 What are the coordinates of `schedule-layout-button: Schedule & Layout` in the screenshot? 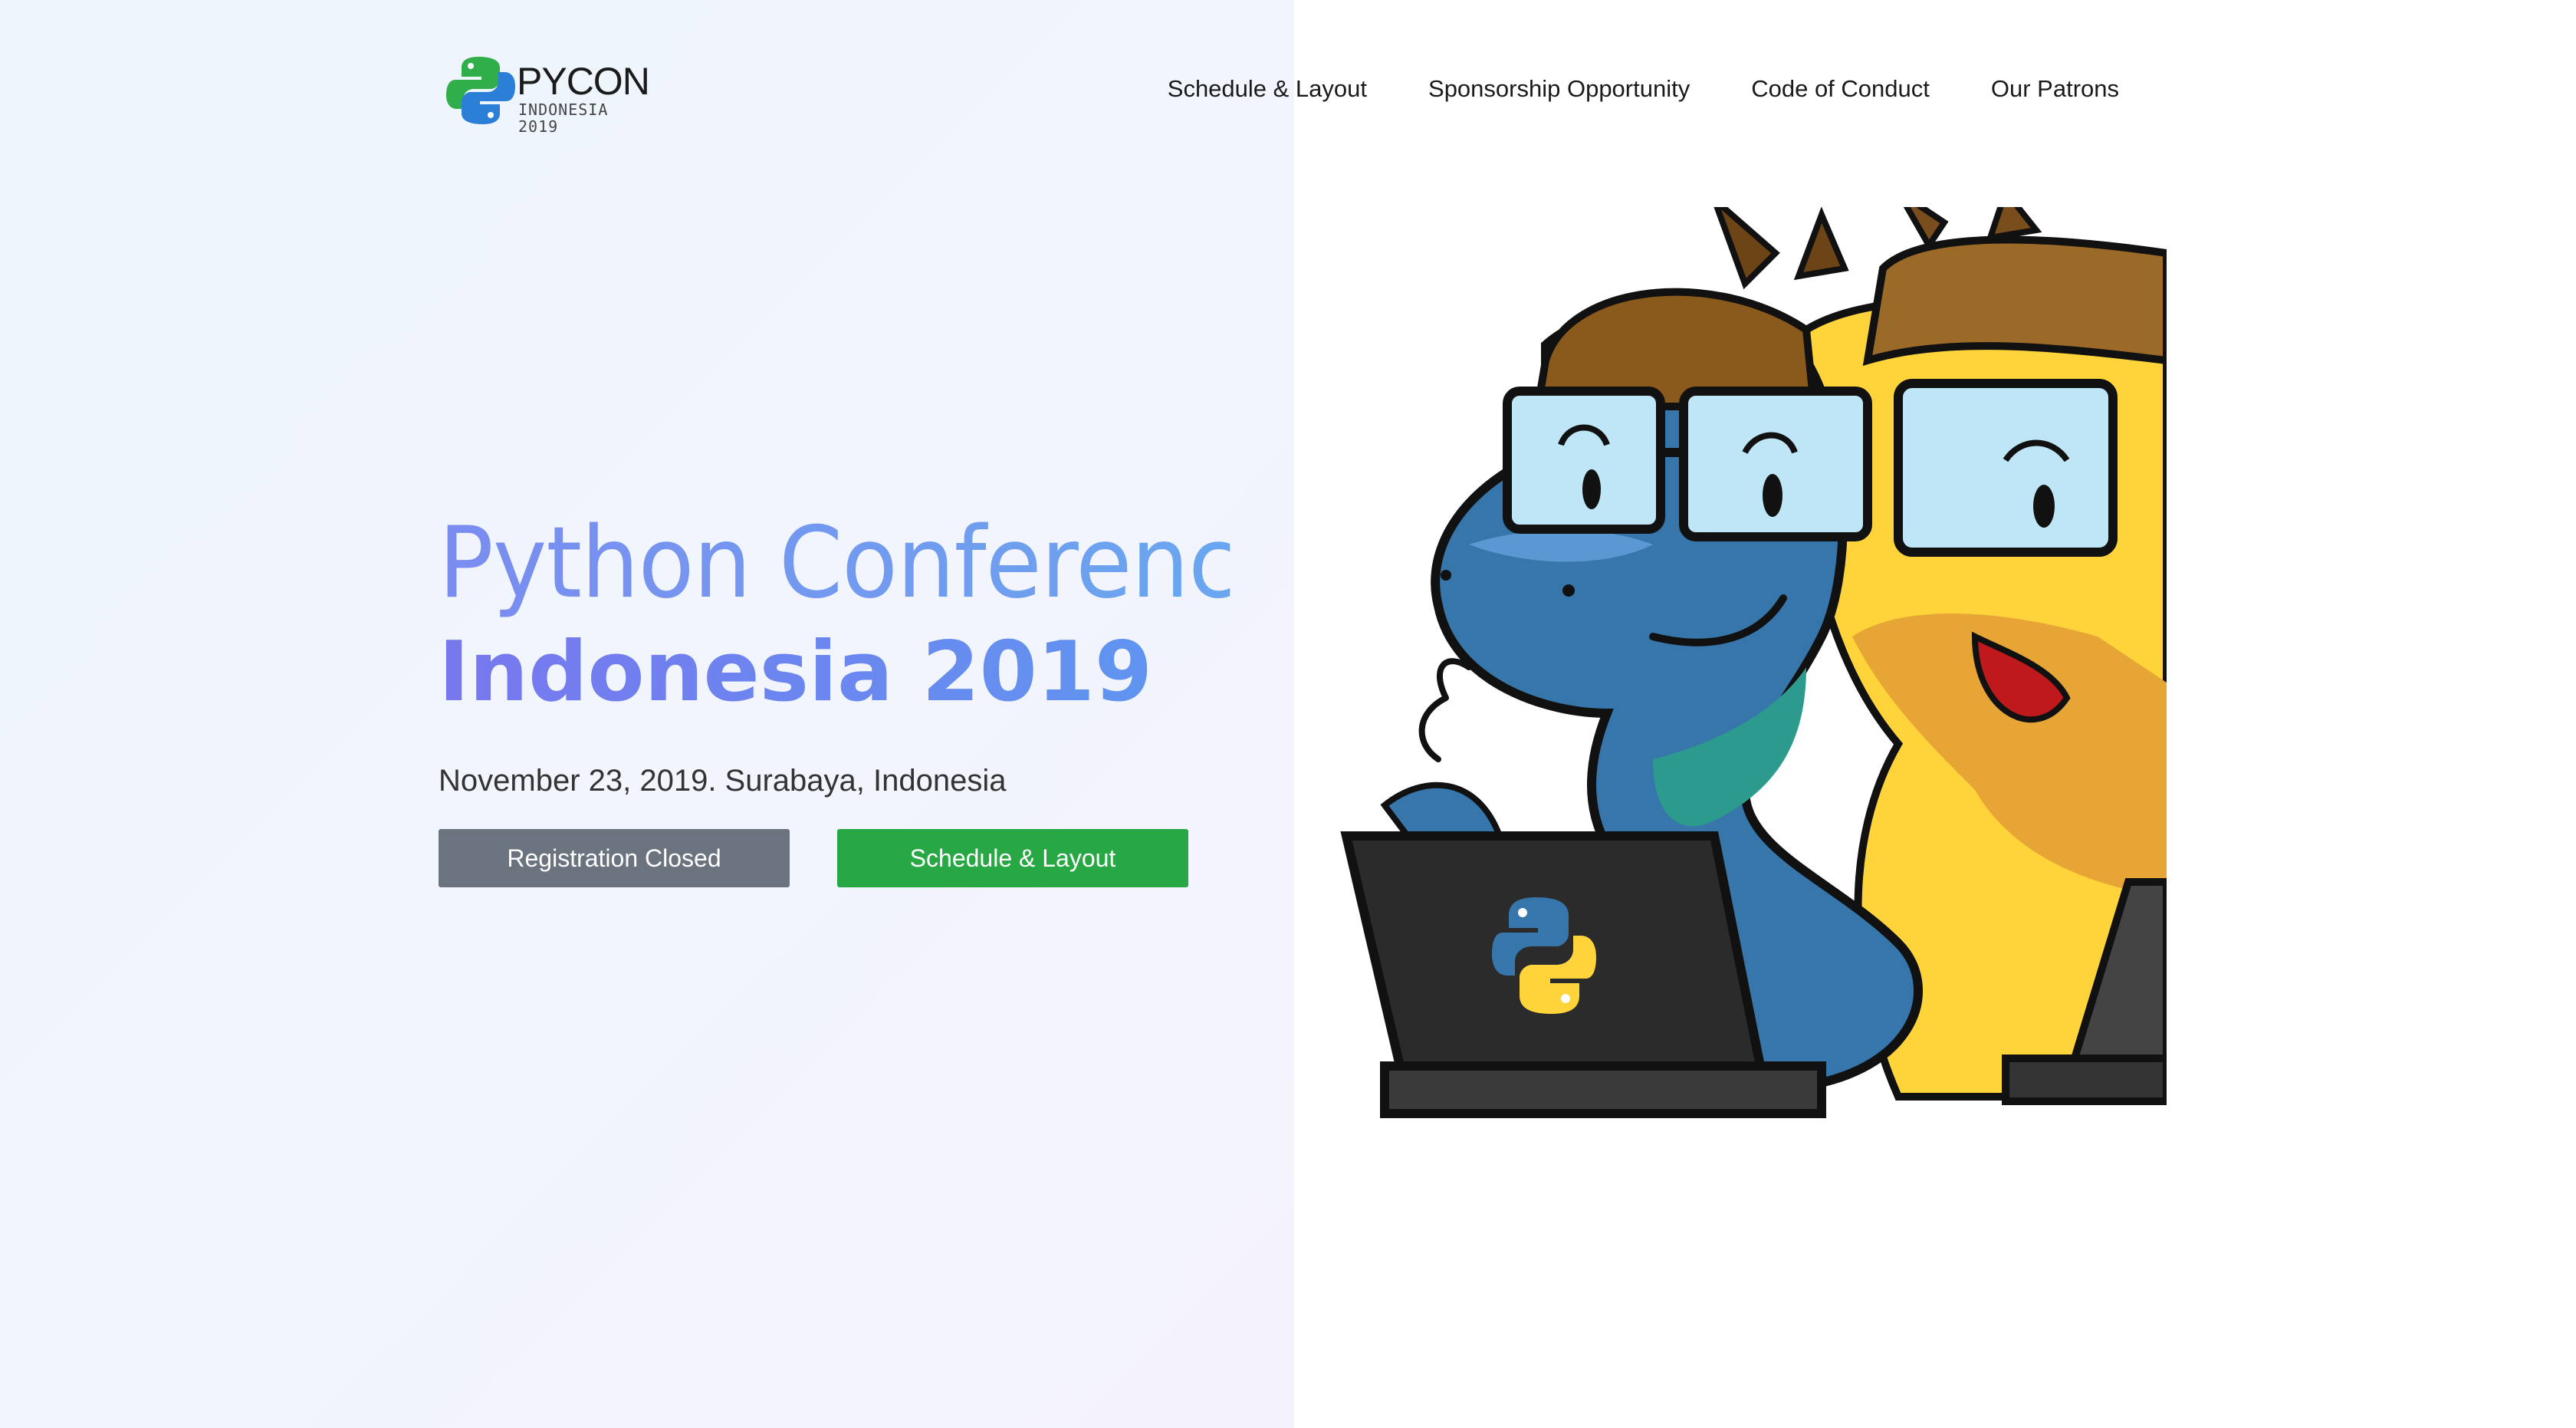 It's located at (1013, 858).